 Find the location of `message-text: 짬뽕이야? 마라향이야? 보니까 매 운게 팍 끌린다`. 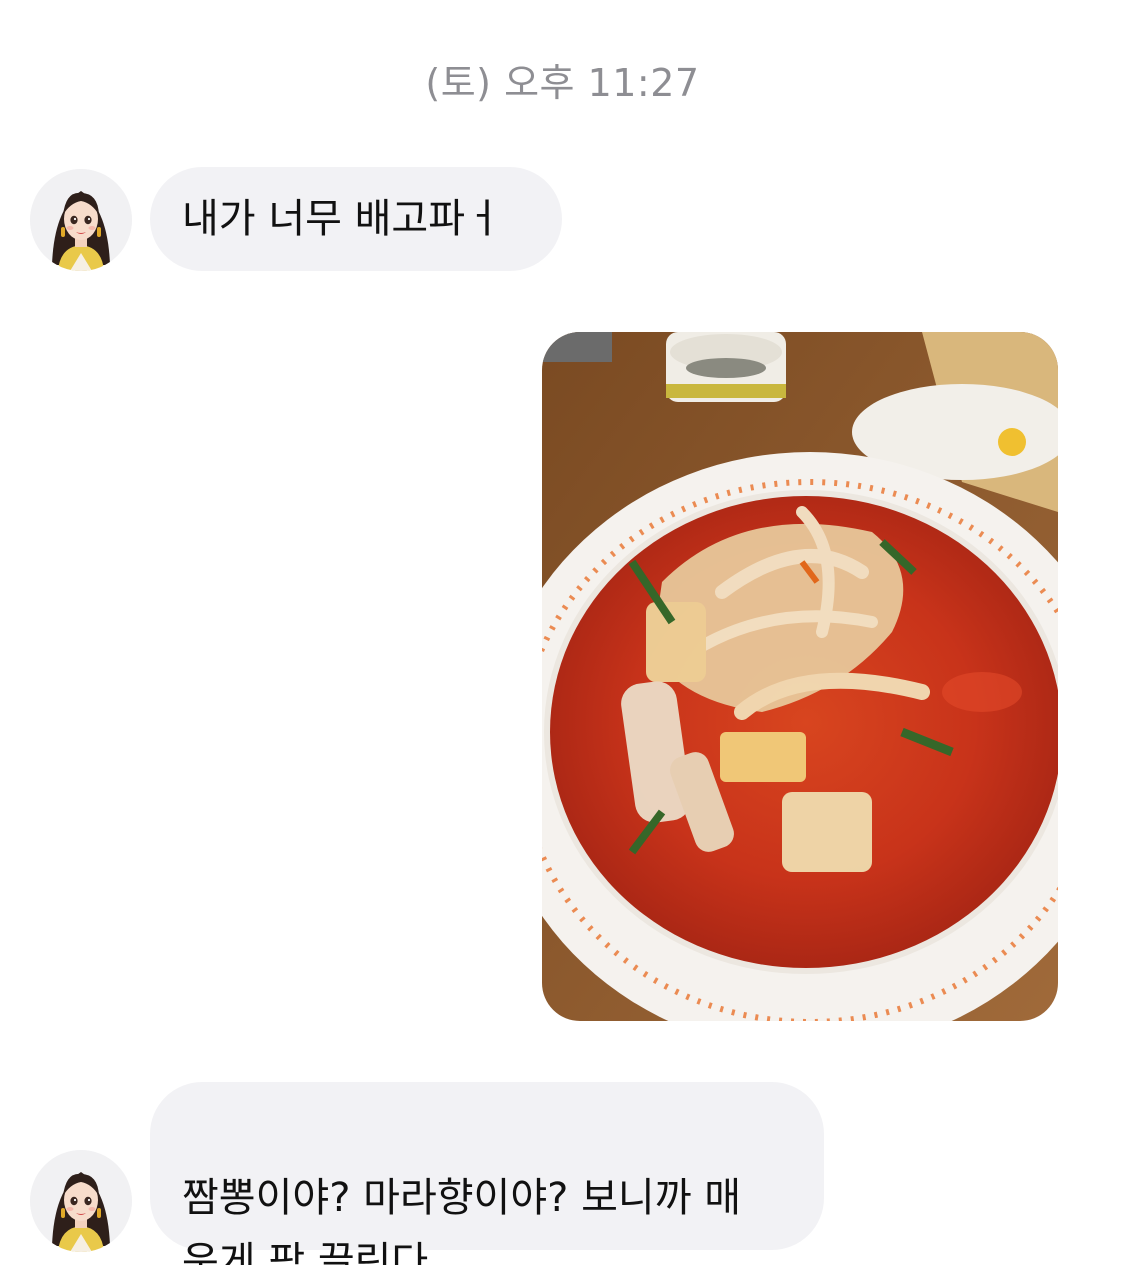

message-text: 짬뽕이야? 마라향이야? 보니까 매 운게 팍 끌린다 is located at coordinates (462, 1220).